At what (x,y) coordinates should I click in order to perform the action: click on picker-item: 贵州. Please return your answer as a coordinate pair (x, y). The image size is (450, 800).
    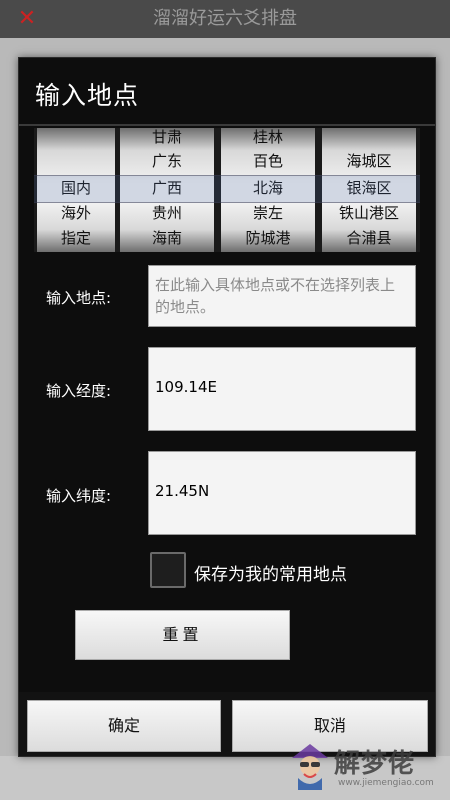
    Looking at the image, I should click on (167, 213).